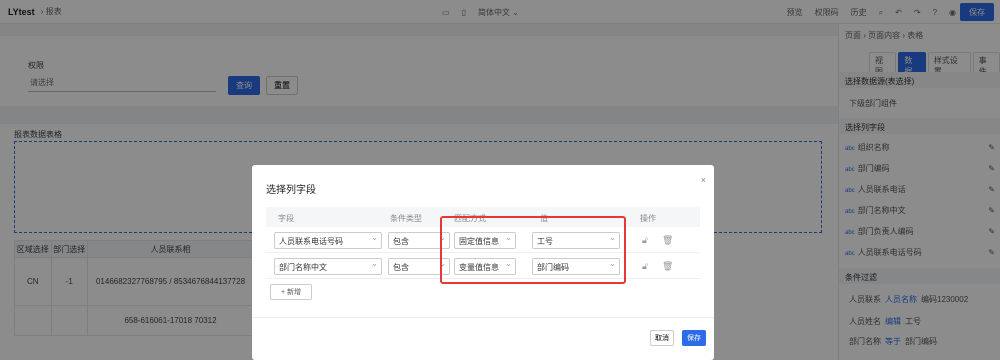 The width and height of the screenshot is (1000, 360). I want to click on close-icon: ×, so click(703, 180).